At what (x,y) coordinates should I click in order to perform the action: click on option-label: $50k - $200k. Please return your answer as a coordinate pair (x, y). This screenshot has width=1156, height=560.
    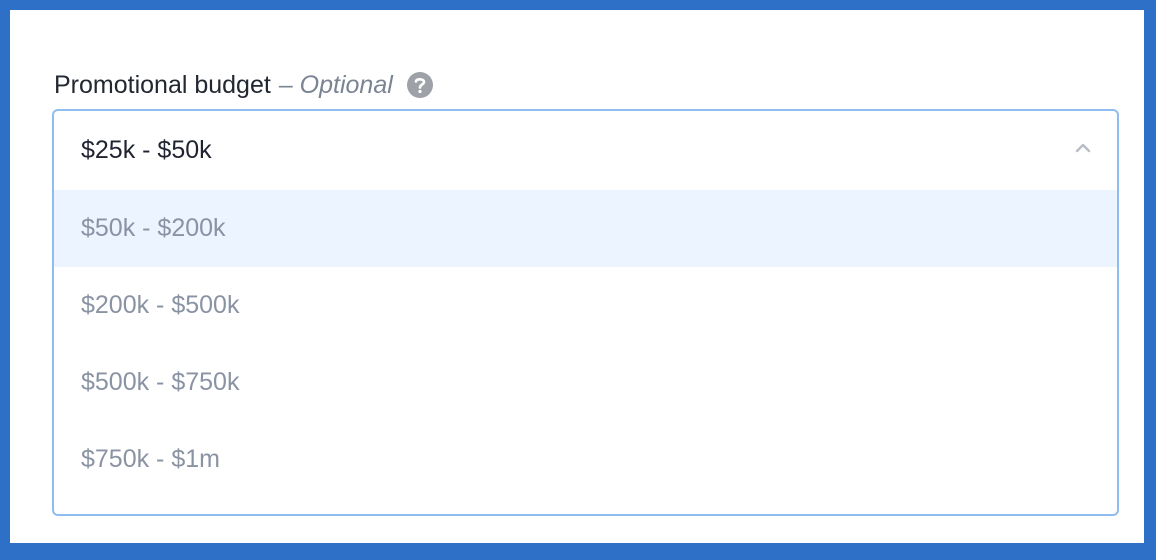
    Looking at the image, I should click on (153, 228).